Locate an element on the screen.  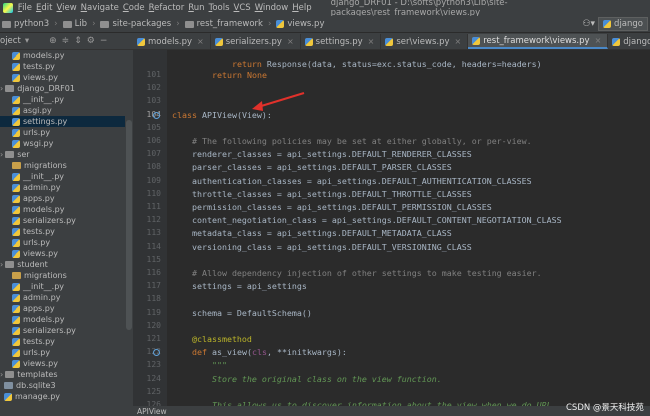
menu-file: File is located at coordinates (25, 8).